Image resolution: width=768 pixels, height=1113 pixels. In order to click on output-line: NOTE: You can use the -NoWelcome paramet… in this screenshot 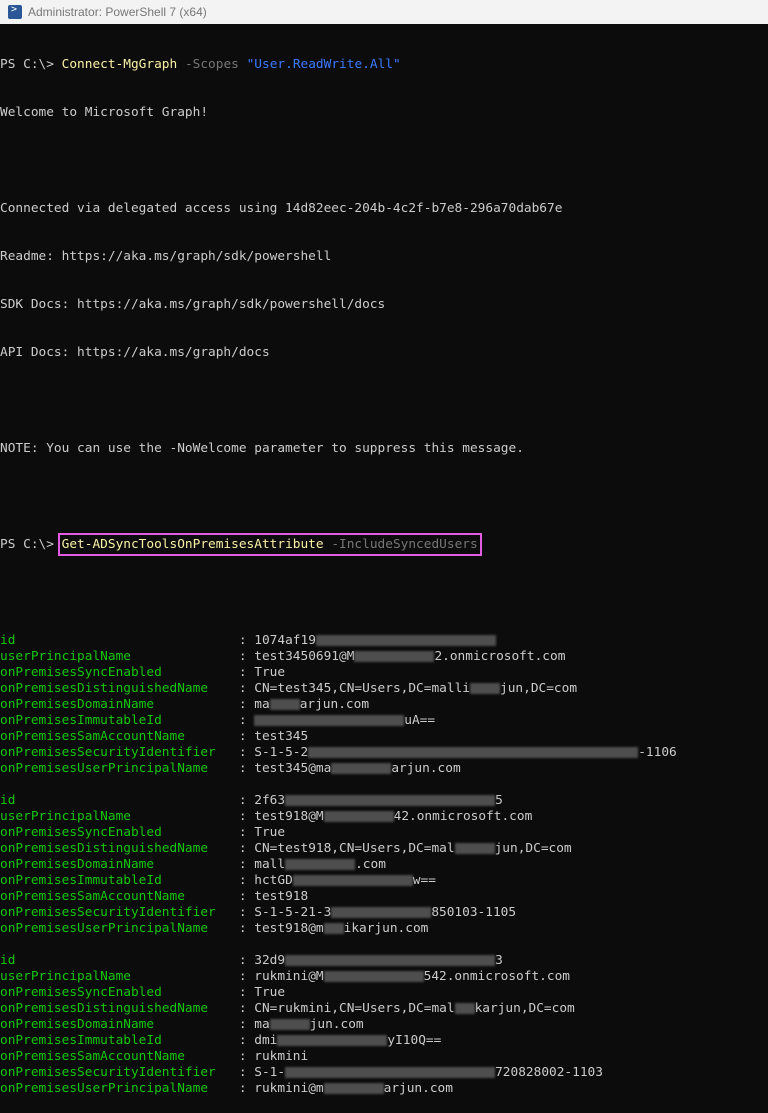, I will do `click(262, 448)`.